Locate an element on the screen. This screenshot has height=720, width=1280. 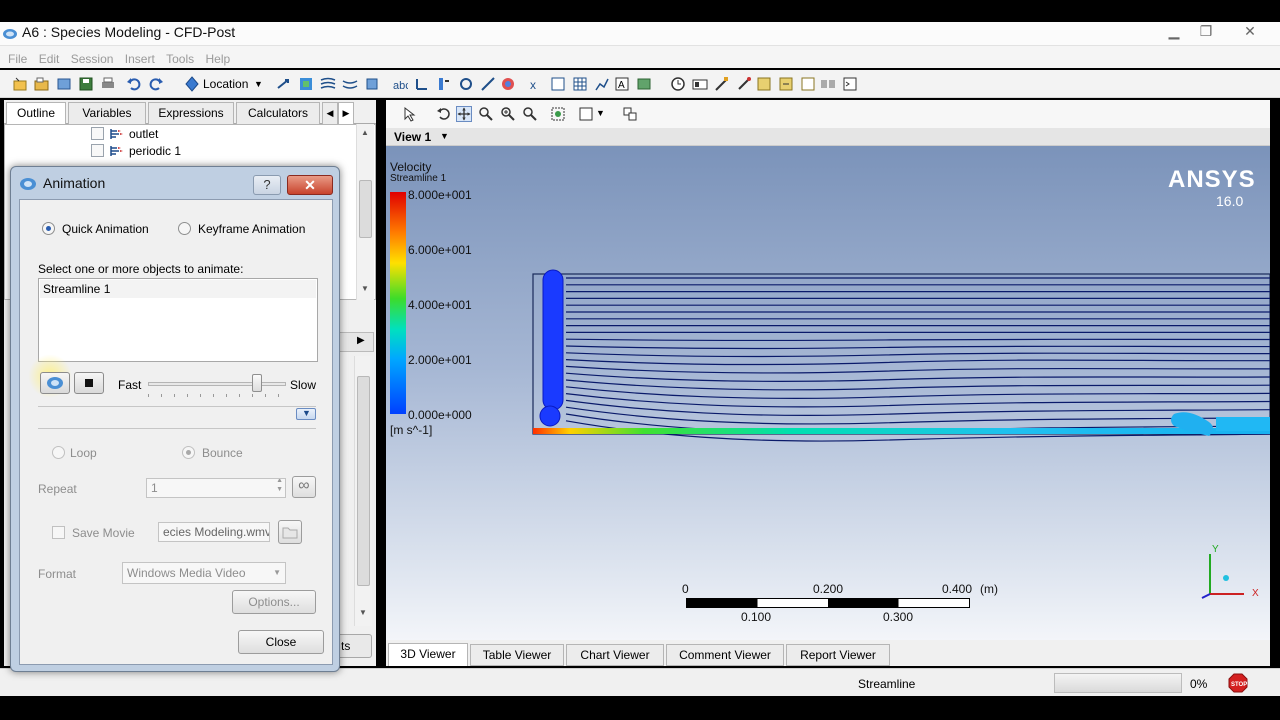
scroll-up-icon: ▲ is located at coordinates (365, 132).